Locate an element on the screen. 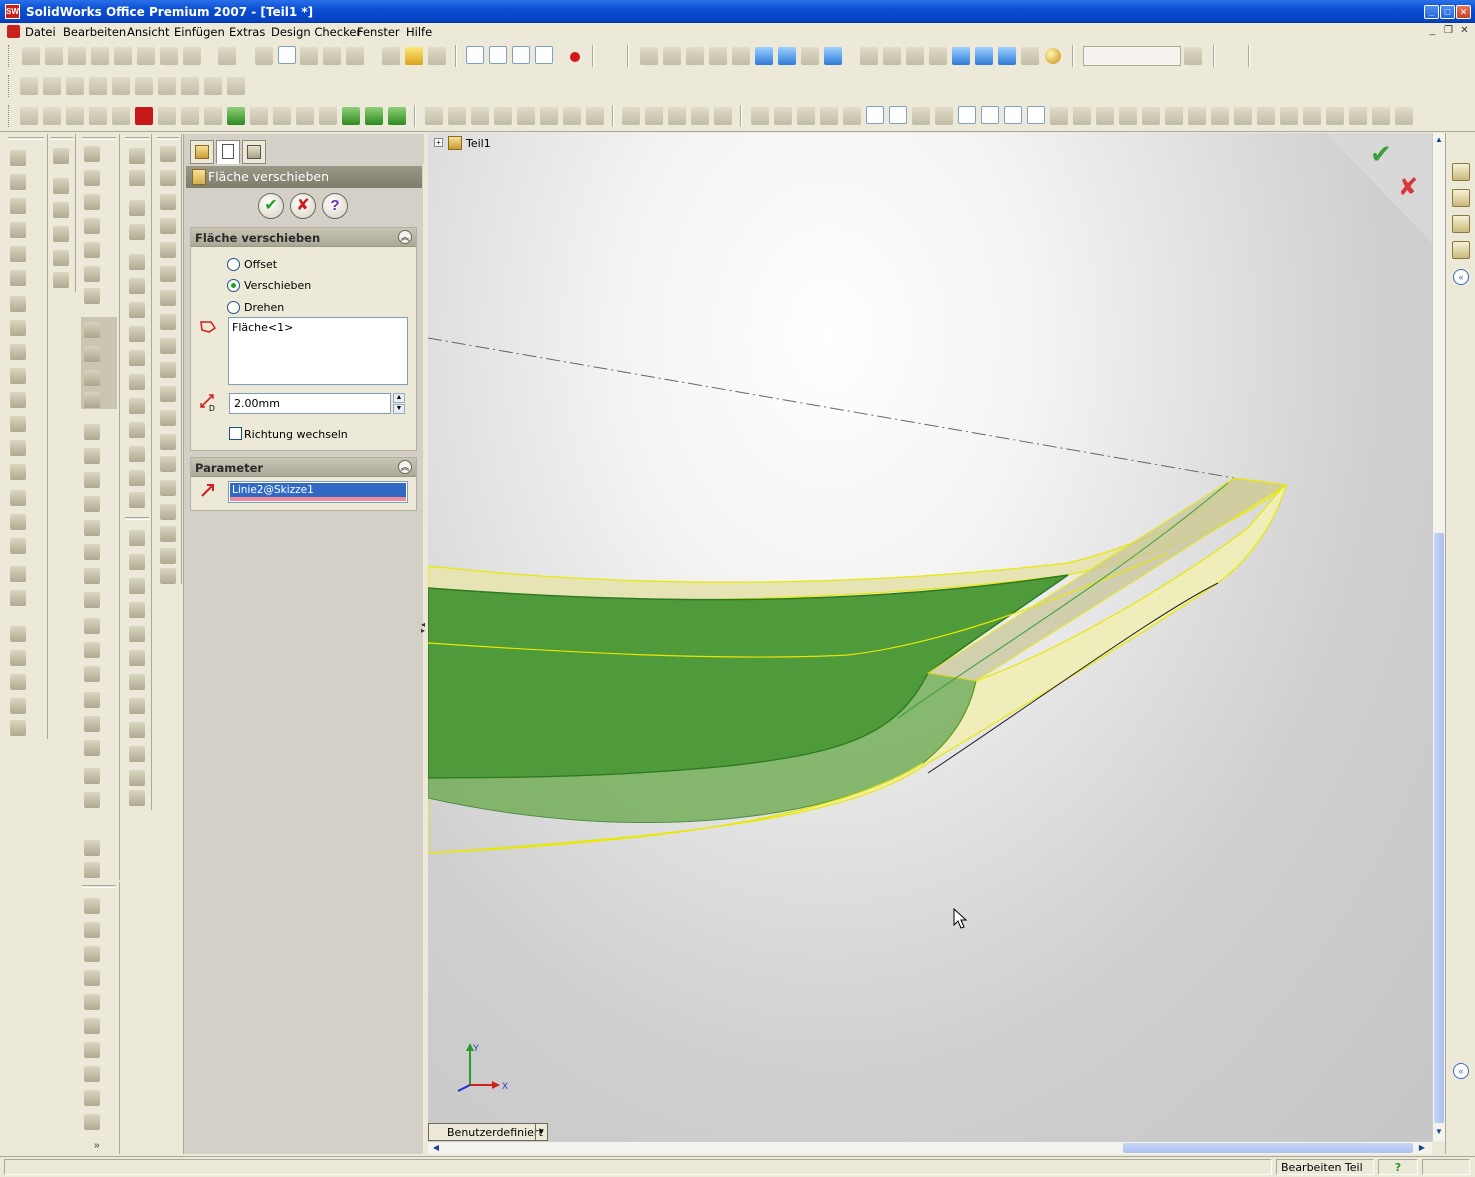 The width and height of the screenshot is (1475, 1177). construction-geometry-icon is located at coordinates (92, 776).